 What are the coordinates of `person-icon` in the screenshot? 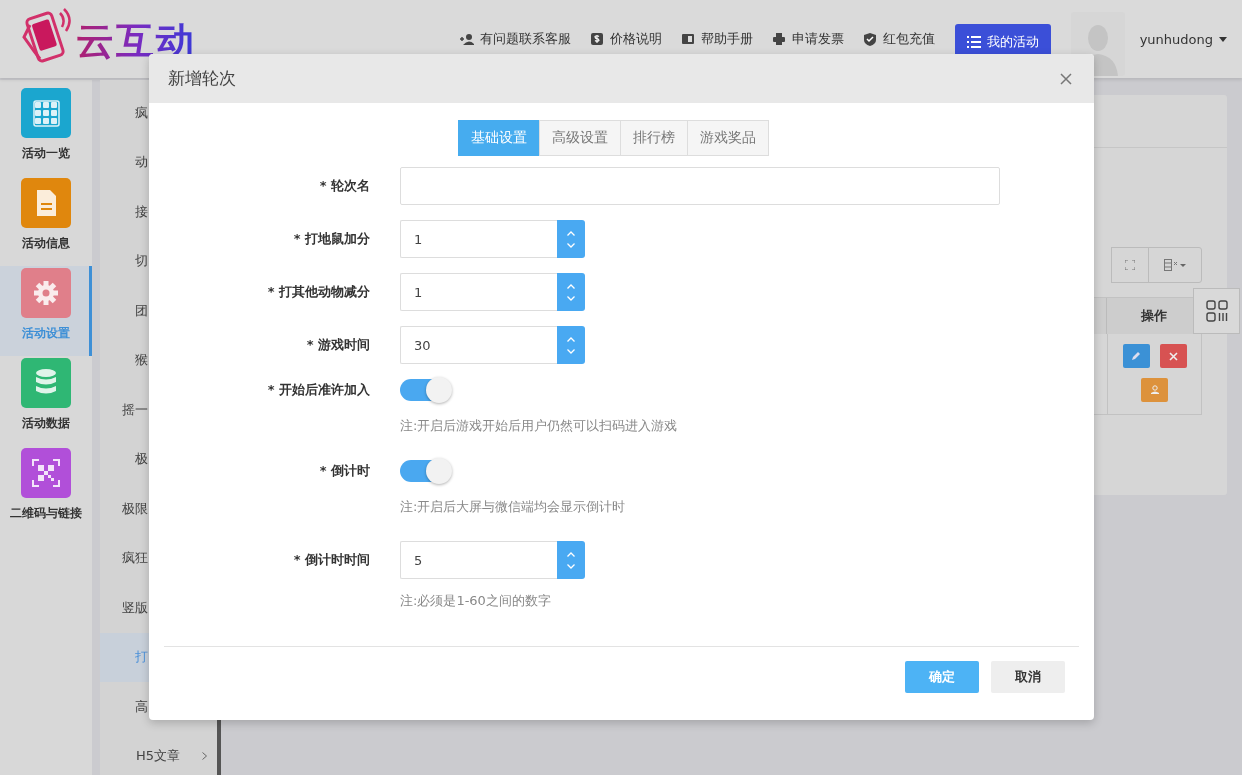 It's located at (1154, 390).